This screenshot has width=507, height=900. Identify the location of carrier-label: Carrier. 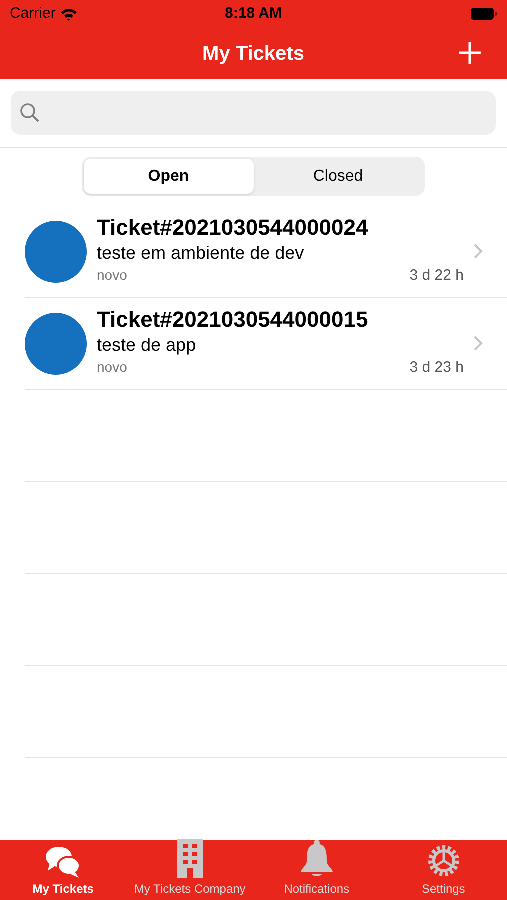
(33, 14).